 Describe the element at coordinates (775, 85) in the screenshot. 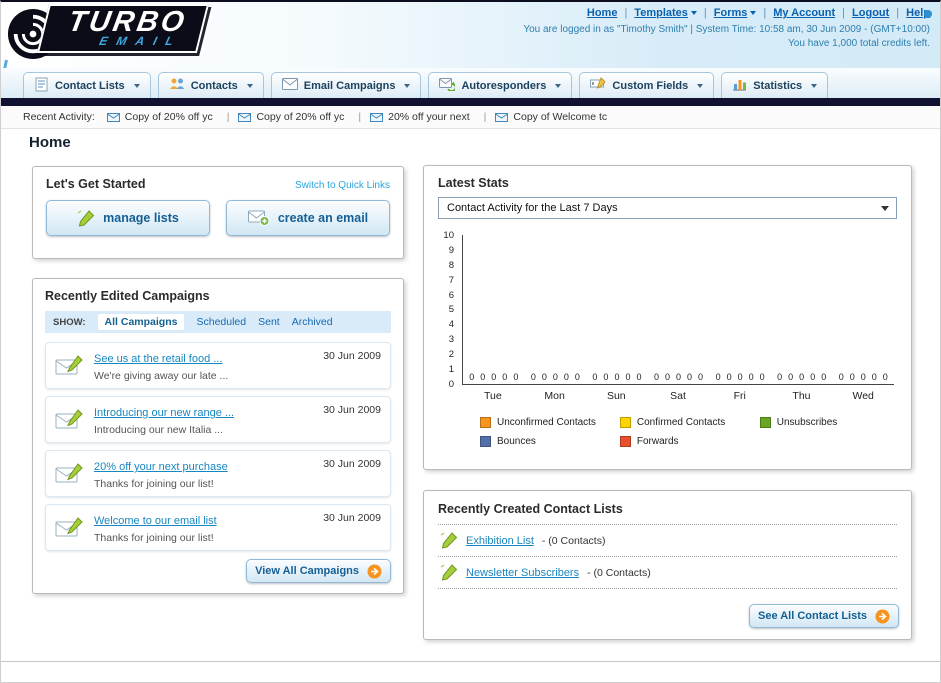

I see `main-nav-tab: Statistics` at that location.